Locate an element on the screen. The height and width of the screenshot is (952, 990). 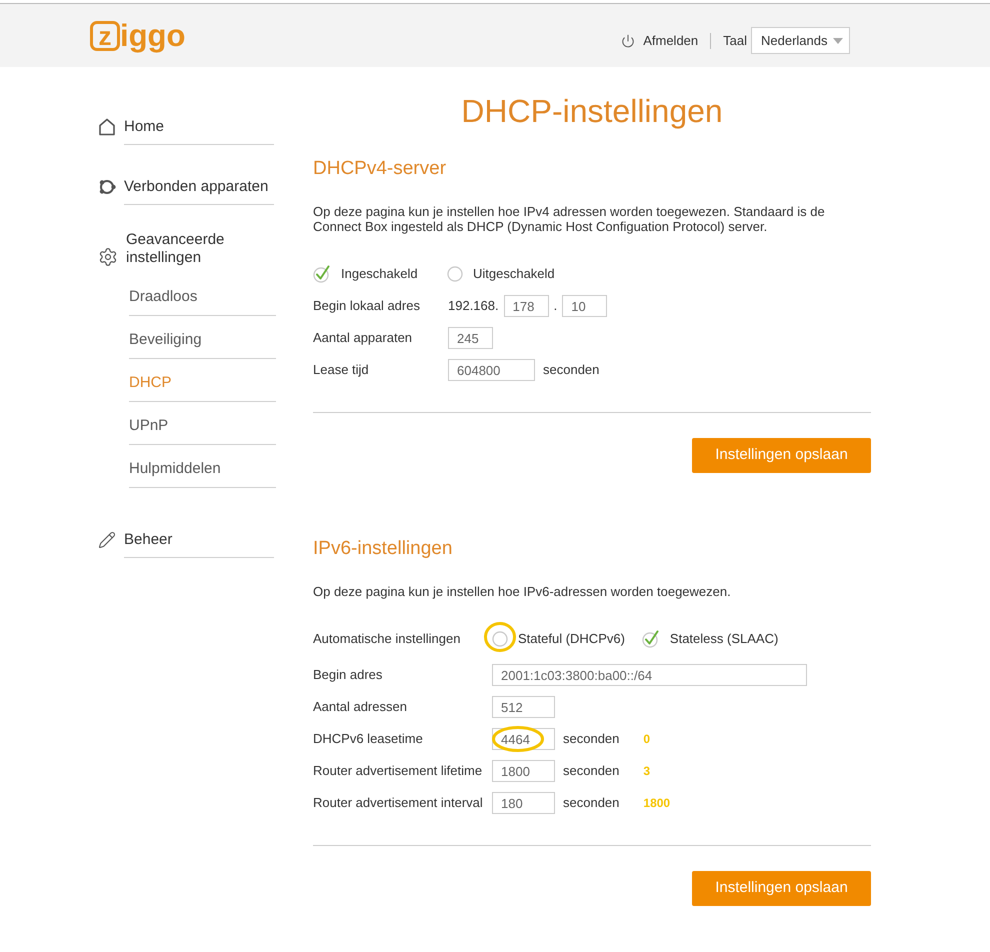
circle-dots-icon is located at coordinates (107, 187).